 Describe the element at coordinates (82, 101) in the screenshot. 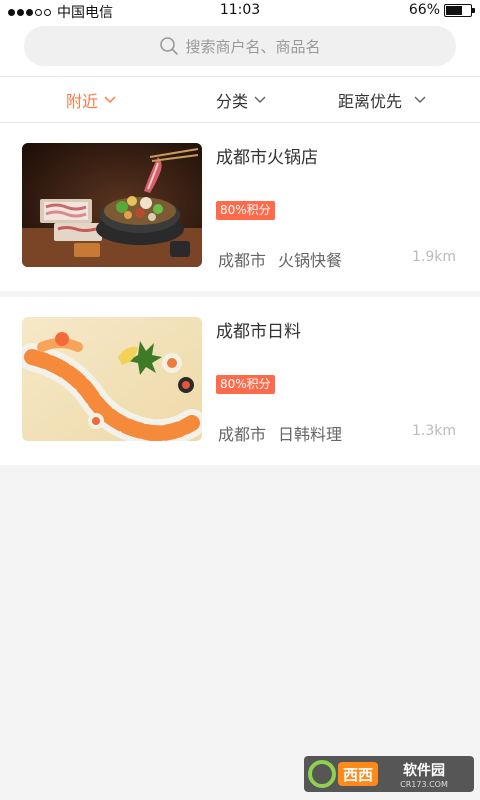

I see `filter-nearby-label: 附近` at that location.